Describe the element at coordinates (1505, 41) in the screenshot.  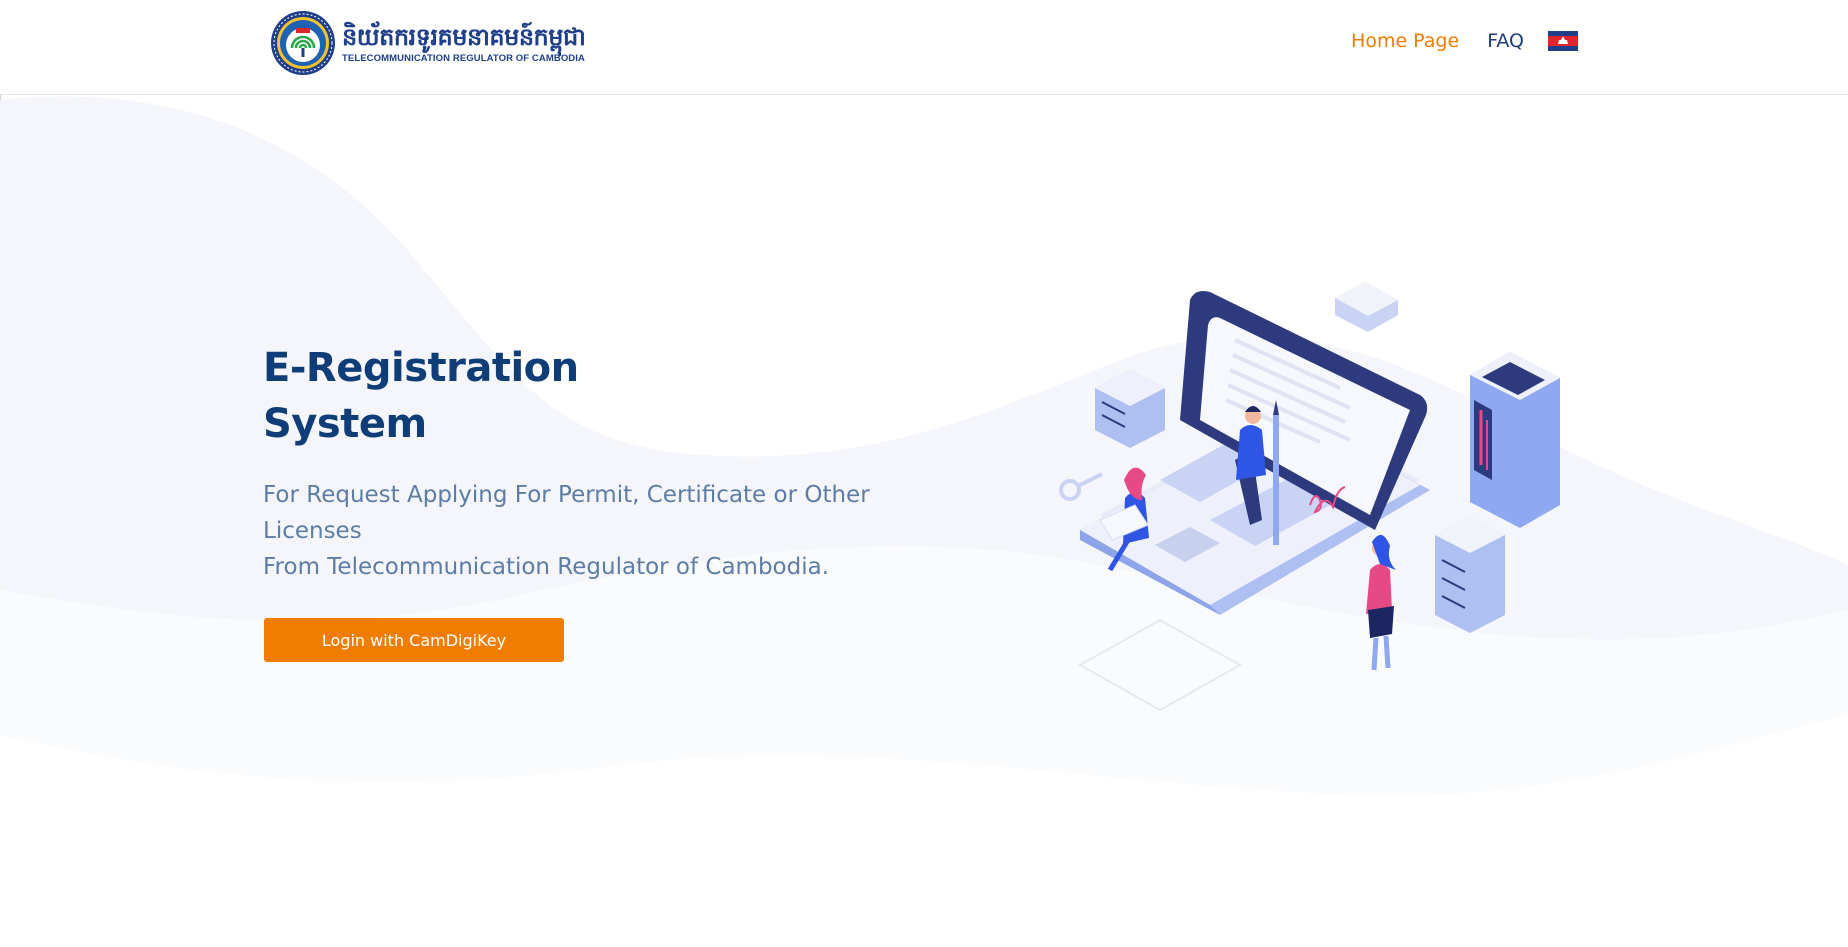
I see `nav-faq-link: FAQ` at that location.